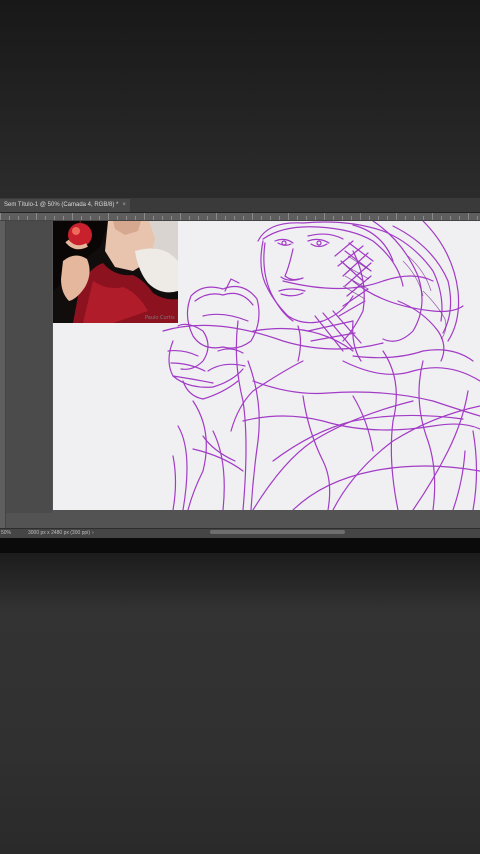 This screenshot has height=854, width=480. What do you see at coordinates (240, 217) in the screenshot?
I see `horizontal-ruler` at bounding box center [240, 217].